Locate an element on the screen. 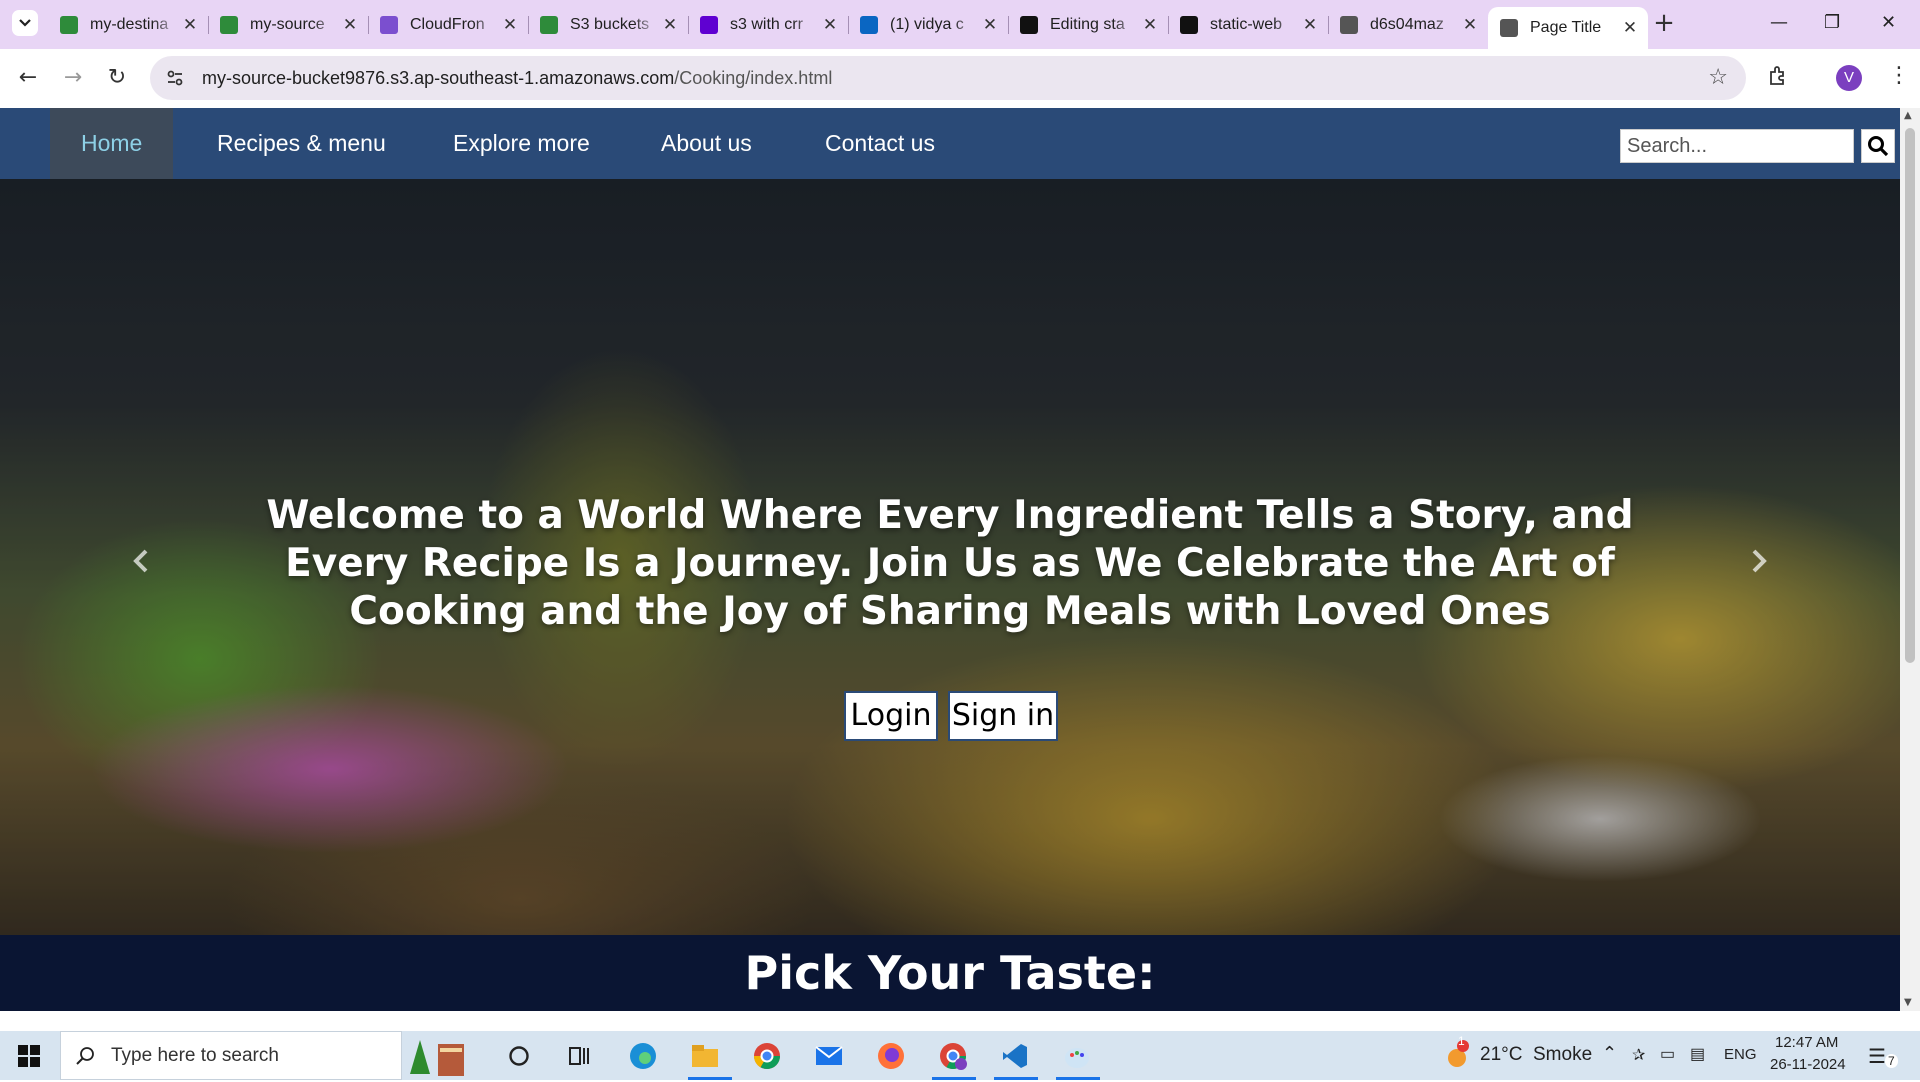  page-scrollbar: ▲ ▼ is located at coordinates (1910, 559).